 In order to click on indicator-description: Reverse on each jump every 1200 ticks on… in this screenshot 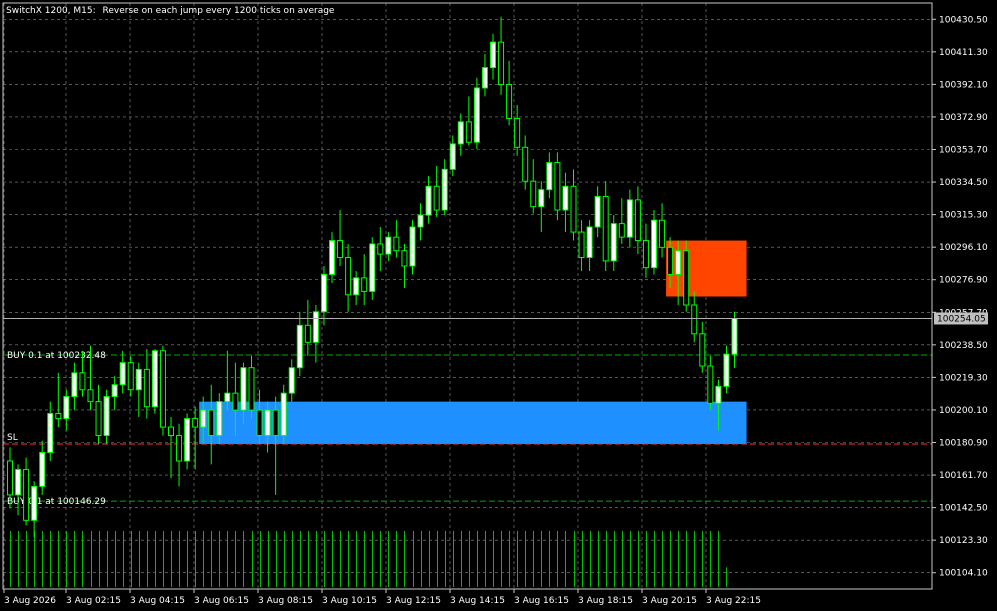, I will do `click(219, 11)`.